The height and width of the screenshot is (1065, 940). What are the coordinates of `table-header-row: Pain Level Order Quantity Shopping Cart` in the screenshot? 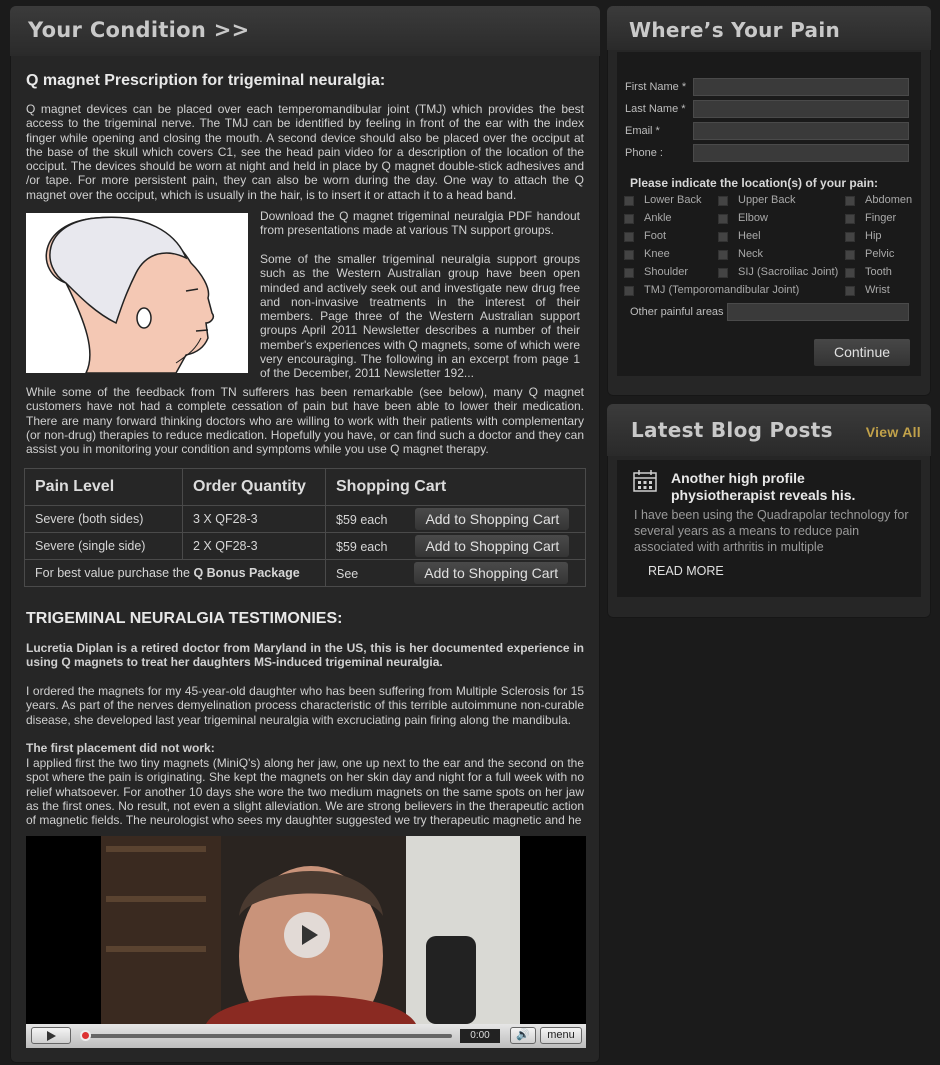 It's located at (305, 487).